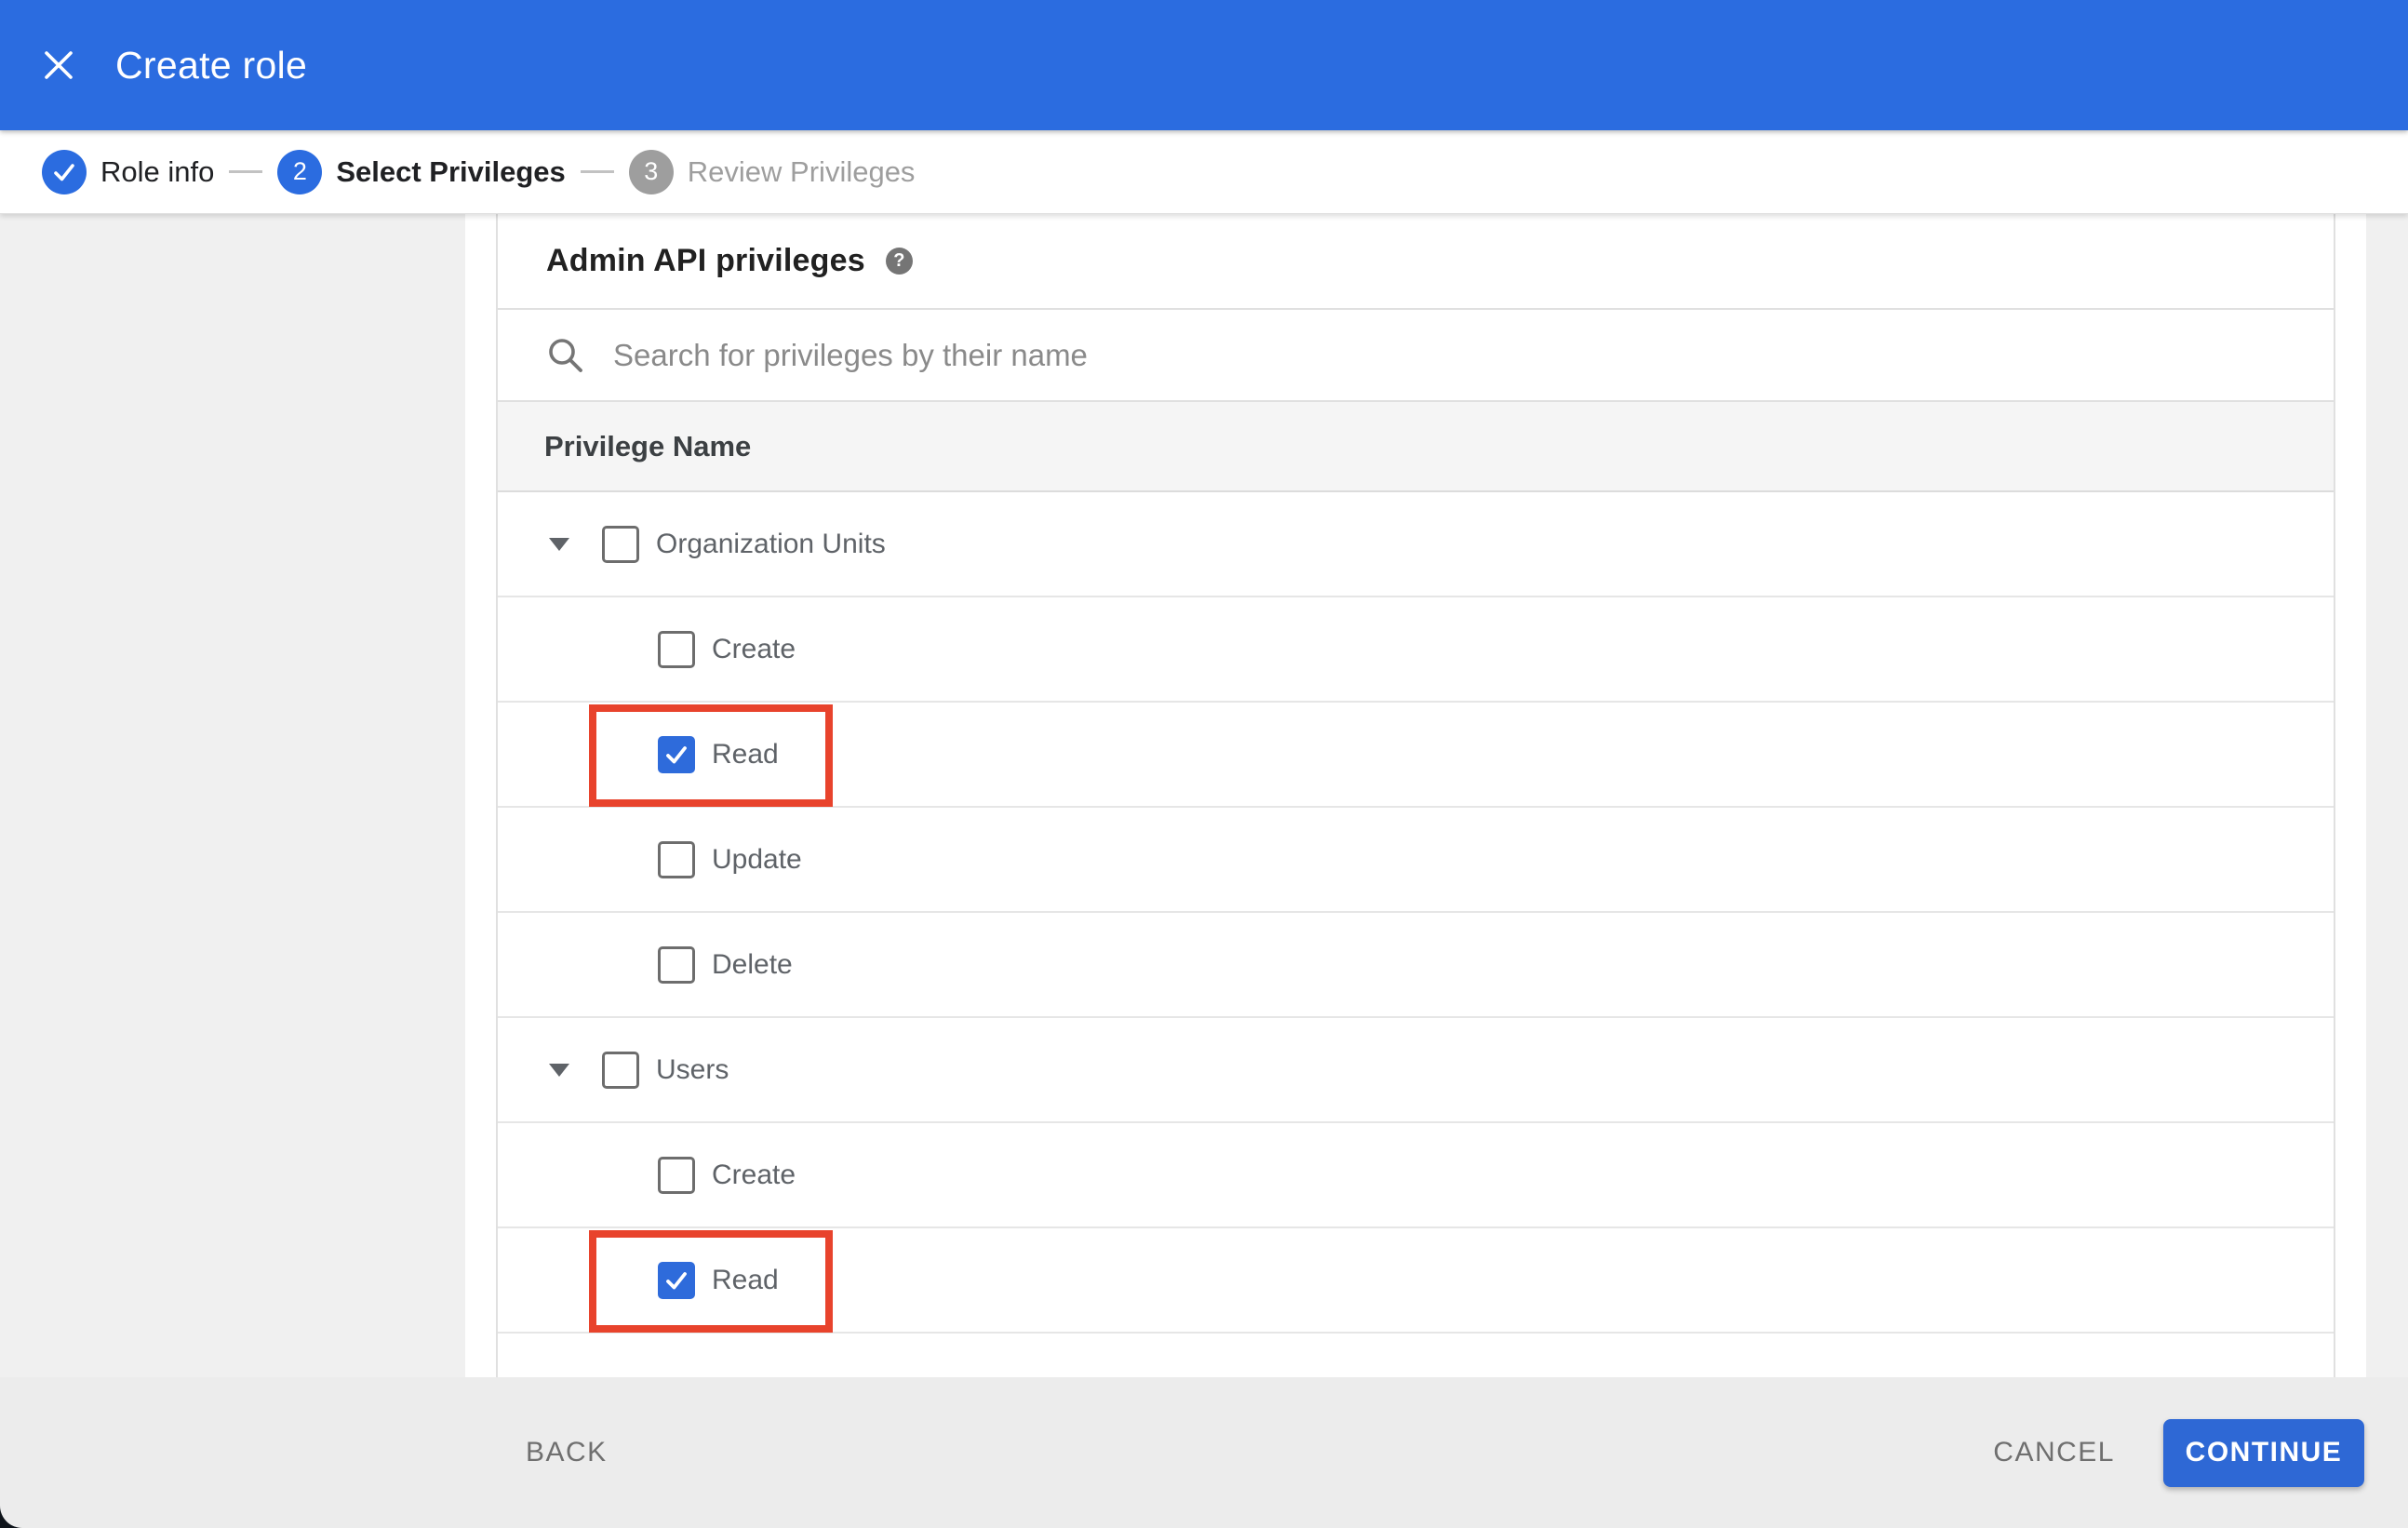 The height and width of the screenshot is (1528, 2408). I want to click on app-bar: Create role, so click(1204, 65).